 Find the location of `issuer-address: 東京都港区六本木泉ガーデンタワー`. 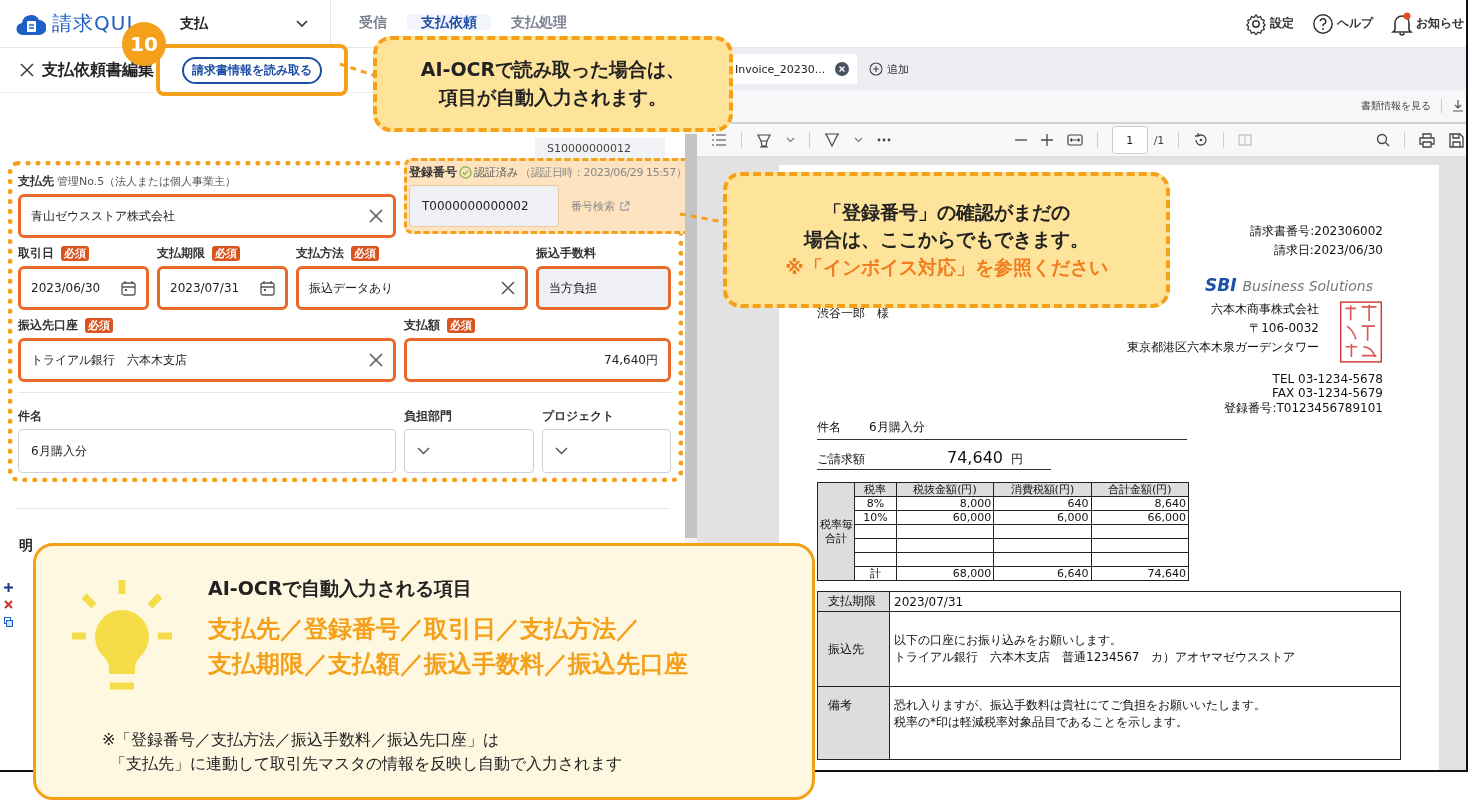

issuer-address: 東京都港区六本木泉ガーデンタワー is located at coordinates (1223, 347).